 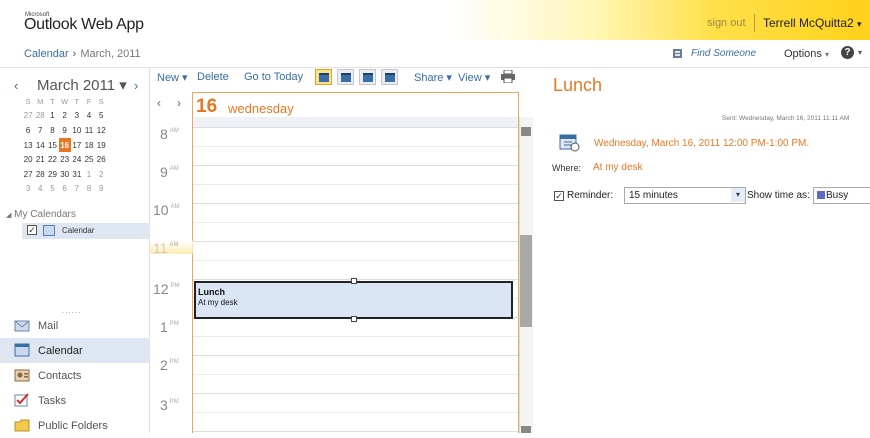 What do you see at coordinates (808, 23) in the screenshot?
I see `user-name: Terrell McQuitta2` at bounding box center [808, 23].